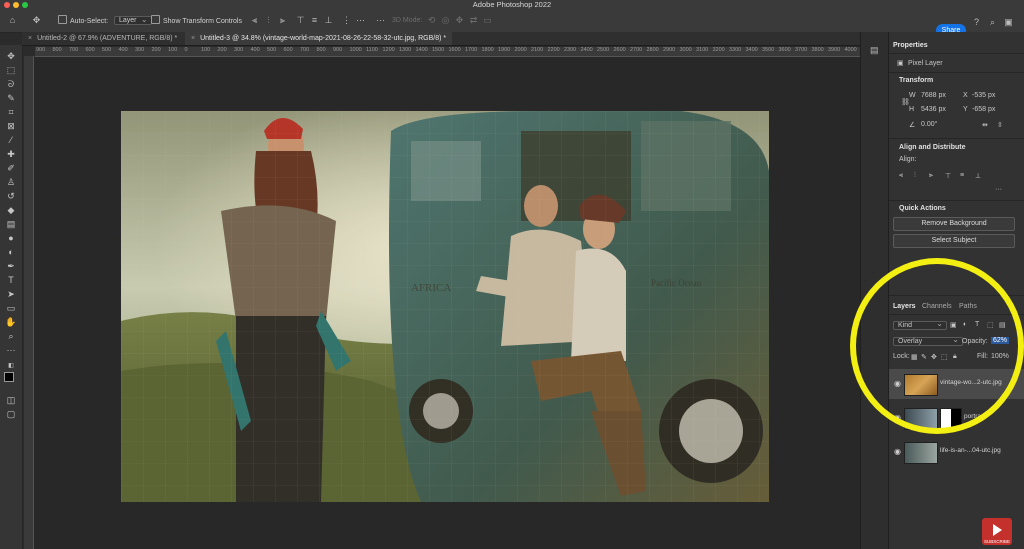 The width and height of the screenshot is (1024, 549). What do you see at coordinates (268, 20) in the screenshot?
I see `align-center-icon: ⫶` at bounding box center [268, 20].